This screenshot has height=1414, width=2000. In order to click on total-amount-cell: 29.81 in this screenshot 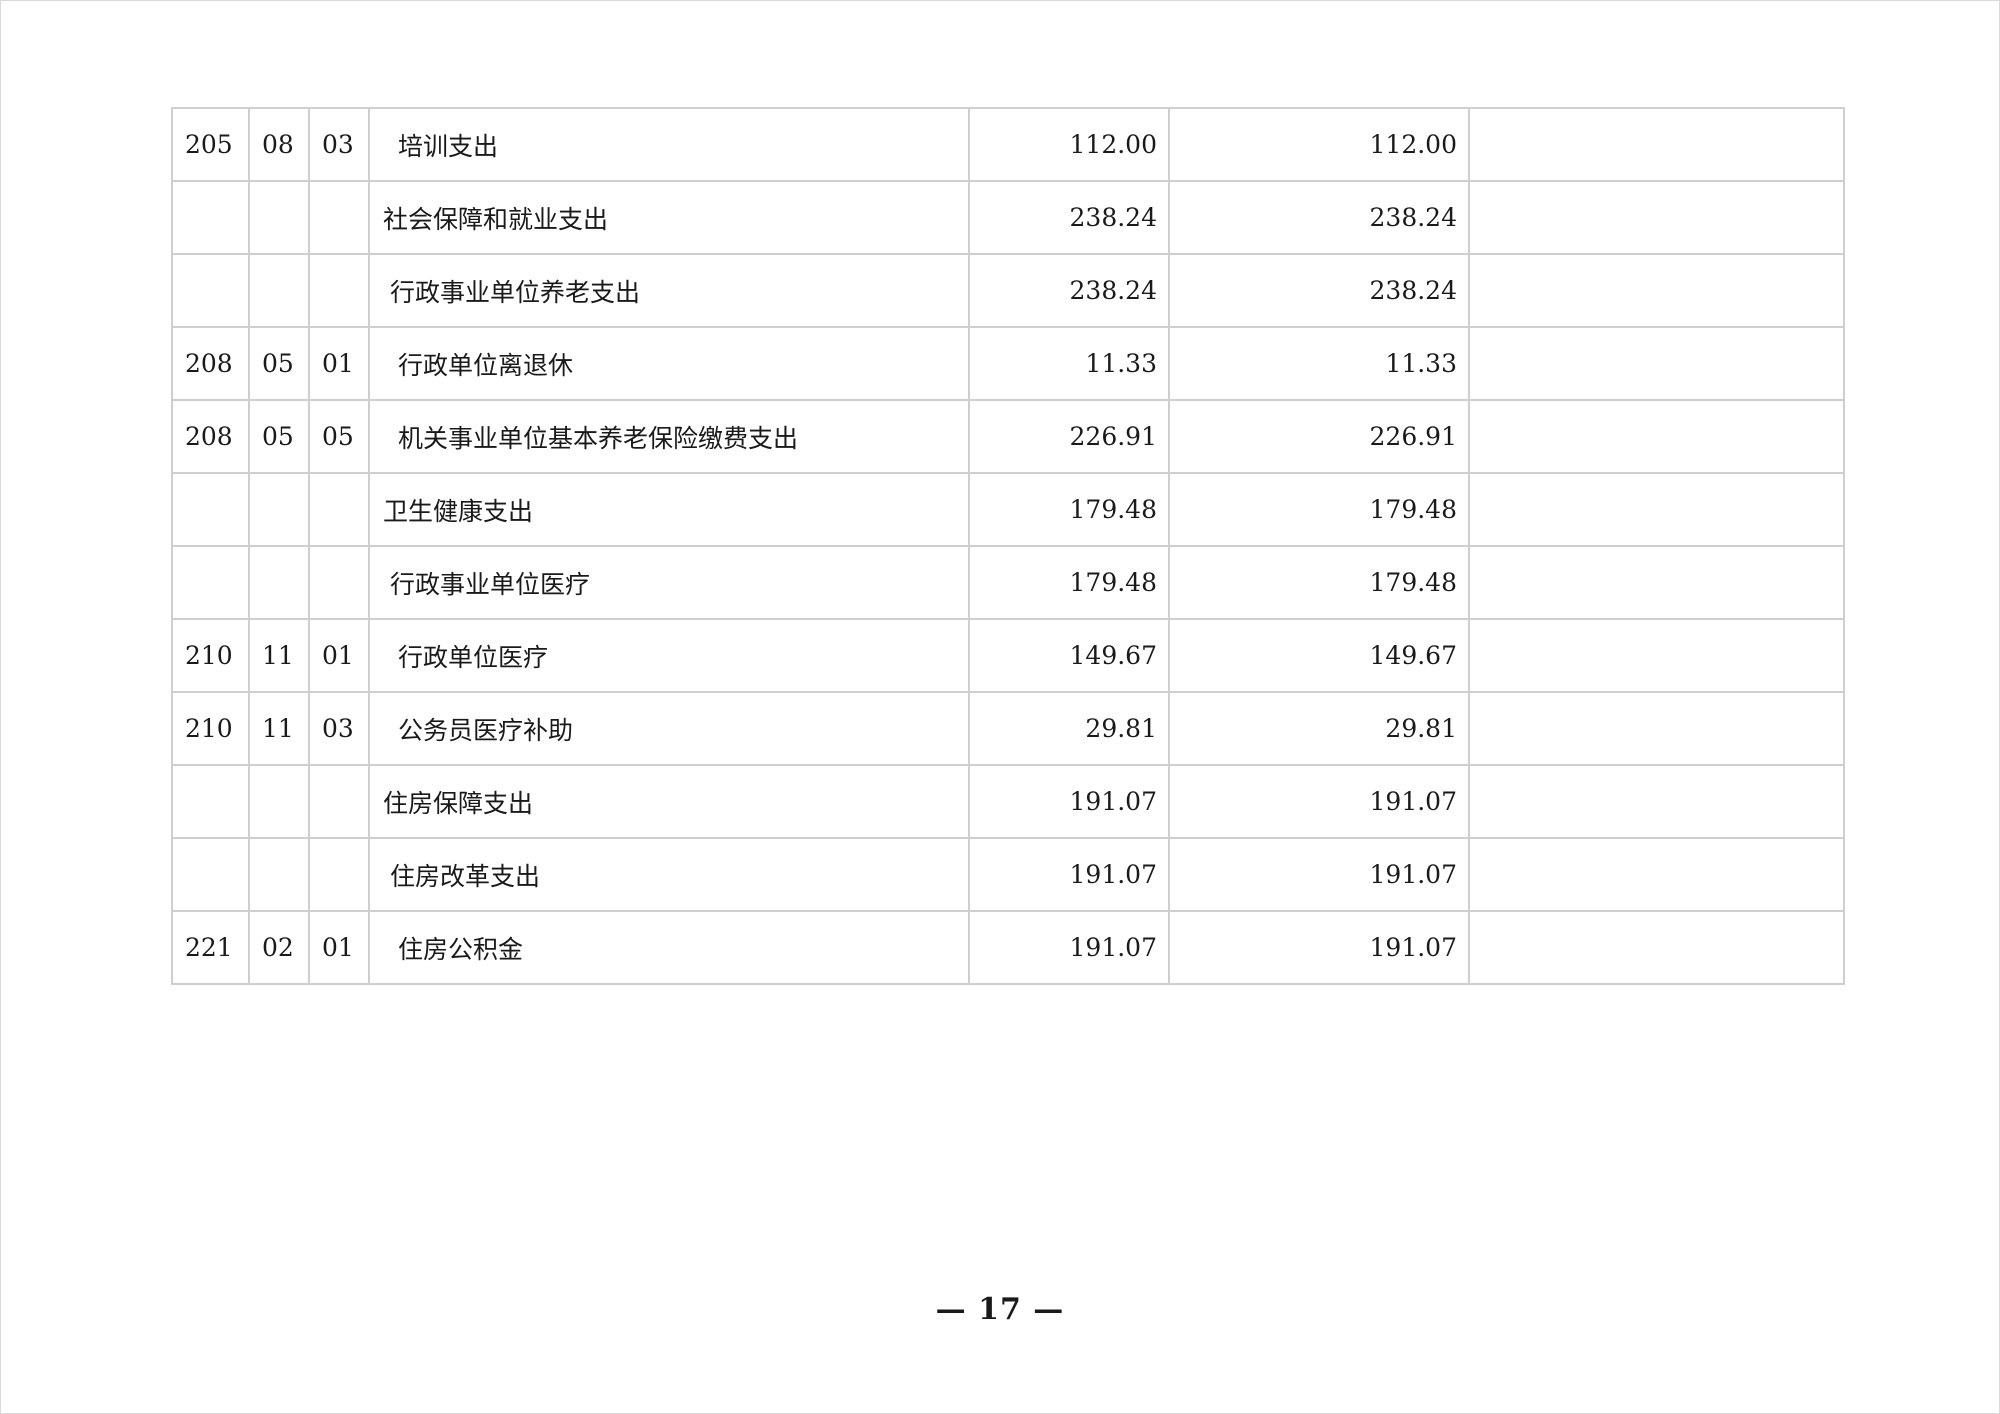, I will do `click(1069, 728)`.